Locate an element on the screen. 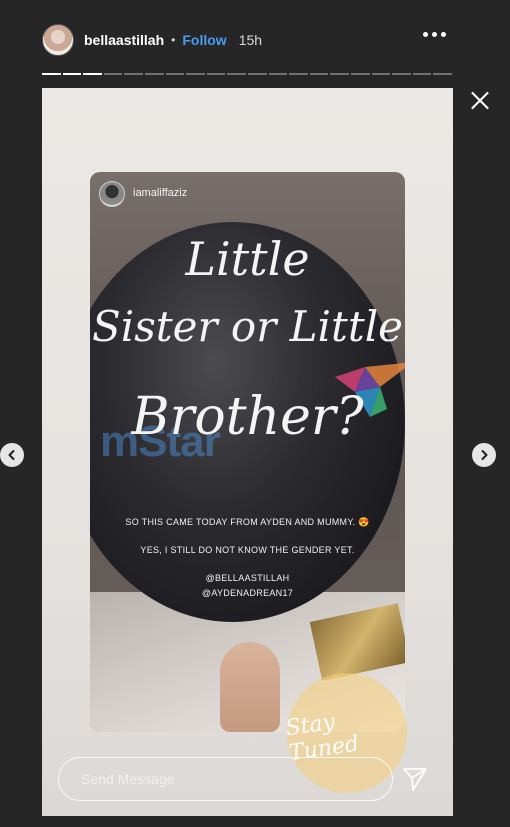 This screenshot has height=827, width=510. username: bellaastillah is located at coordinates (124, 40).